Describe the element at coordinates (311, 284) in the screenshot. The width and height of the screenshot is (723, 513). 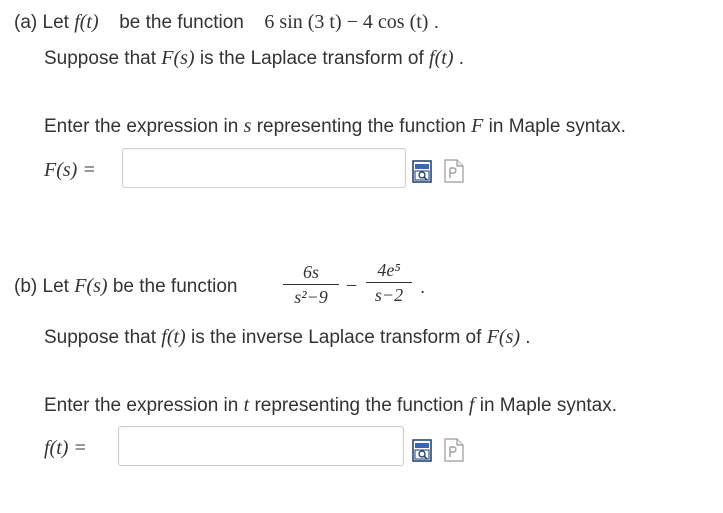
I see `fraction-1: 6s s²−9` at that location.